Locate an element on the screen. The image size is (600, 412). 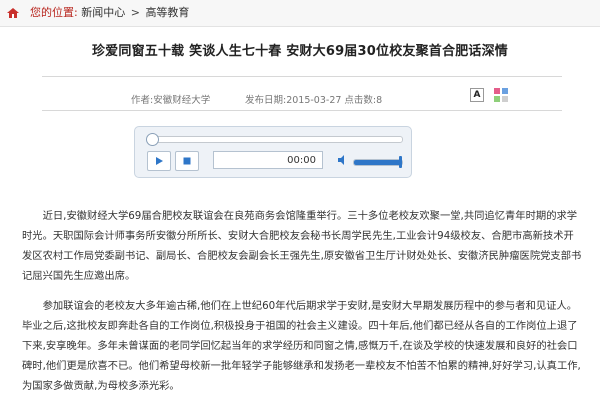
breadcrumb: 您的位置: 新闻中心 > 高等教育 is located at coordinates (300, 13).